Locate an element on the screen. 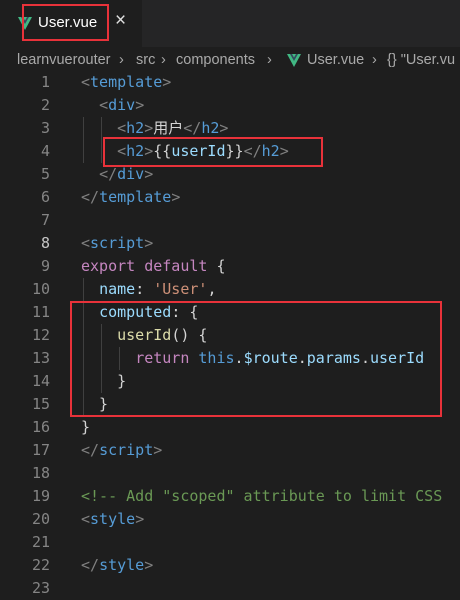  line-number: 12 is located at coordinates (40, 335).